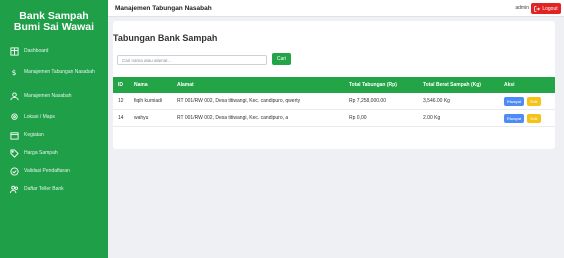  What do you see at coordinates (41, 153) in the screenshot?
I see `sidebar-item-label: Harga Sampah` at bounding box center [41, 153].